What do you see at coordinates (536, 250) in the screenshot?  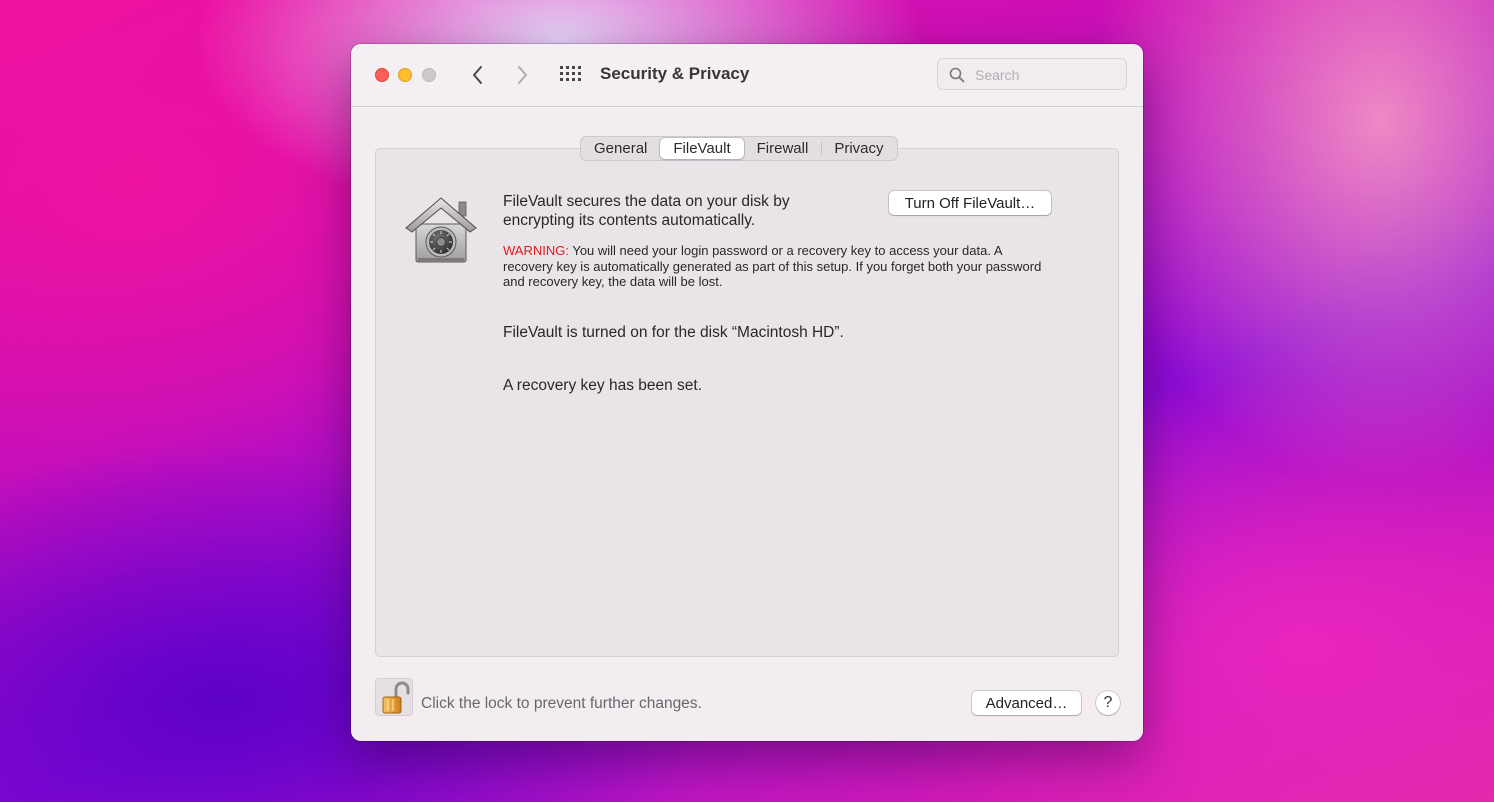 I see `warning-label: WARNING:` at bounding box center [536, 250].